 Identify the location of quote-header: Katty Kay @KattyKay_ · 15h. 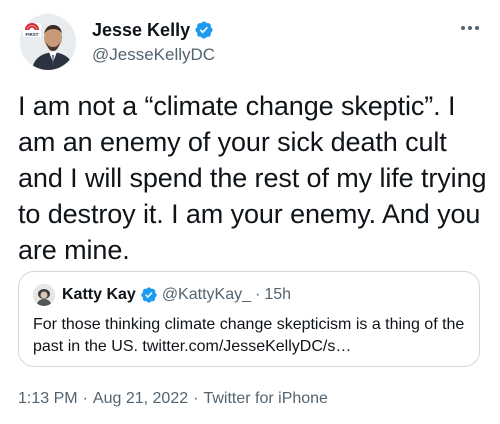
(176, 295).